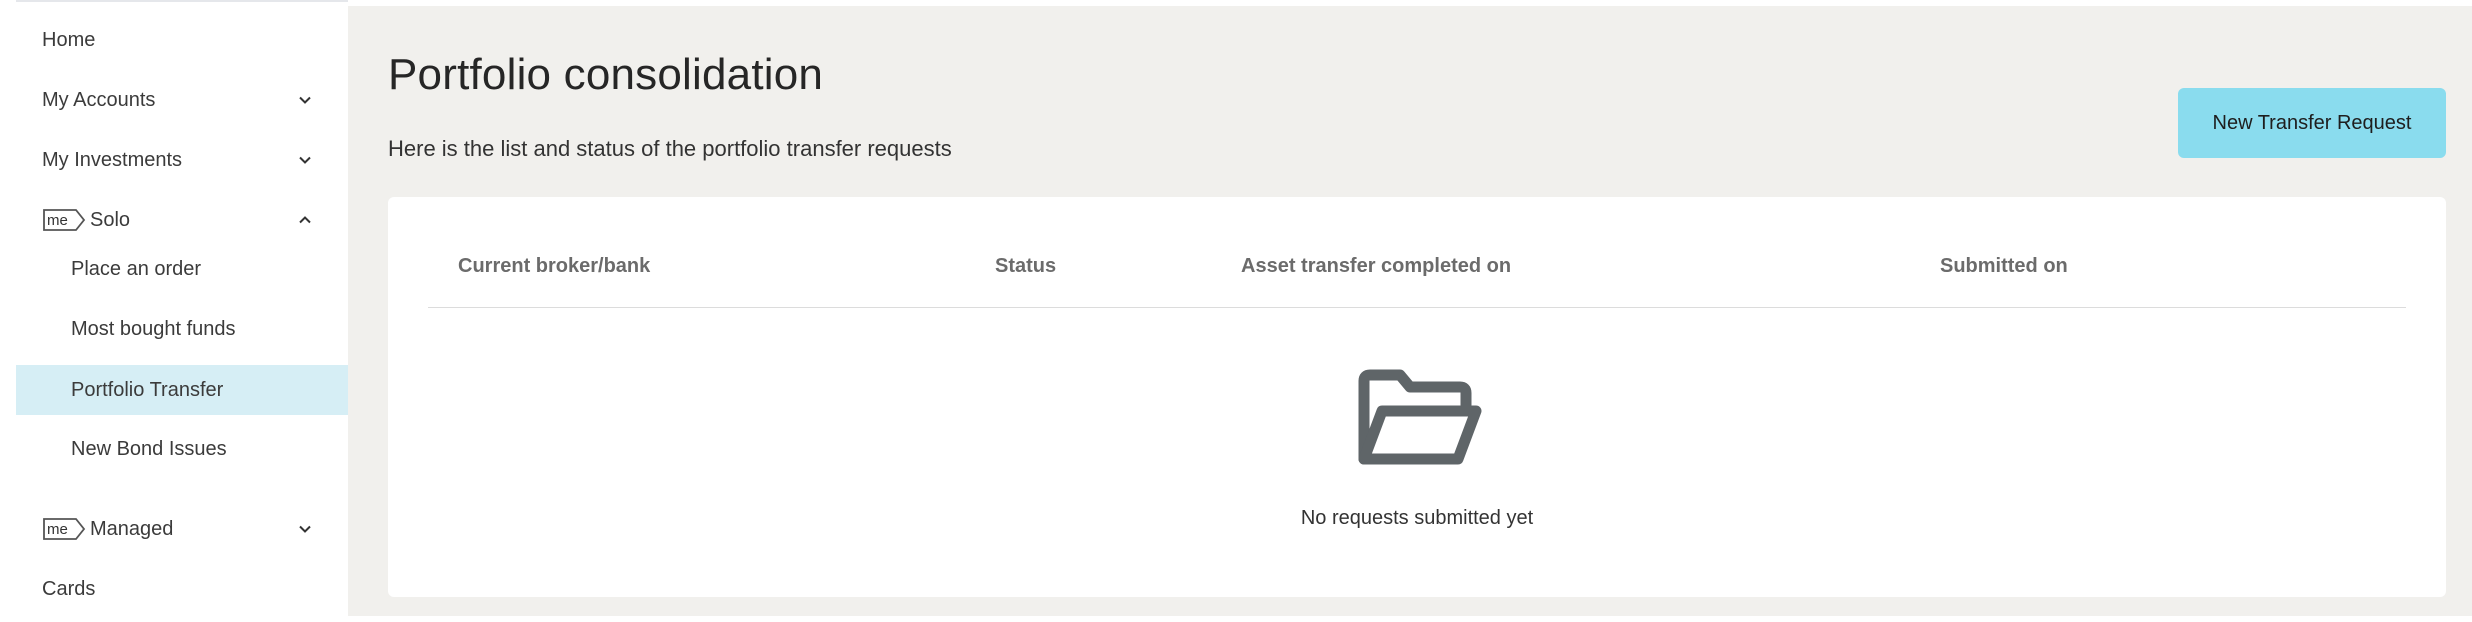 This screenshot has height=622, width=2472. Describe the element at coordinates (132, 528) in the screenshot. I see `sidebar-item-label: Managed` at that location.